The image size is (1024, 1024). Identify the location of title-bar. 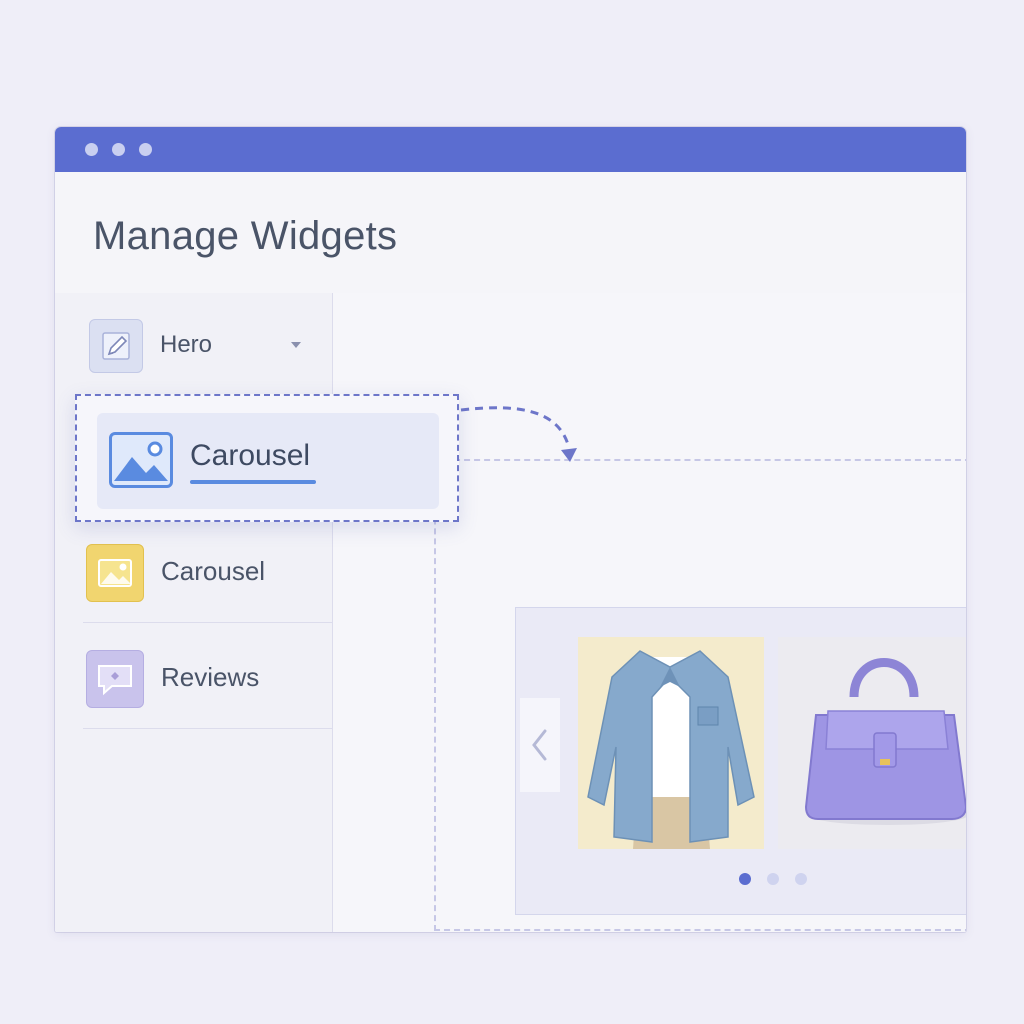
(510, 149).